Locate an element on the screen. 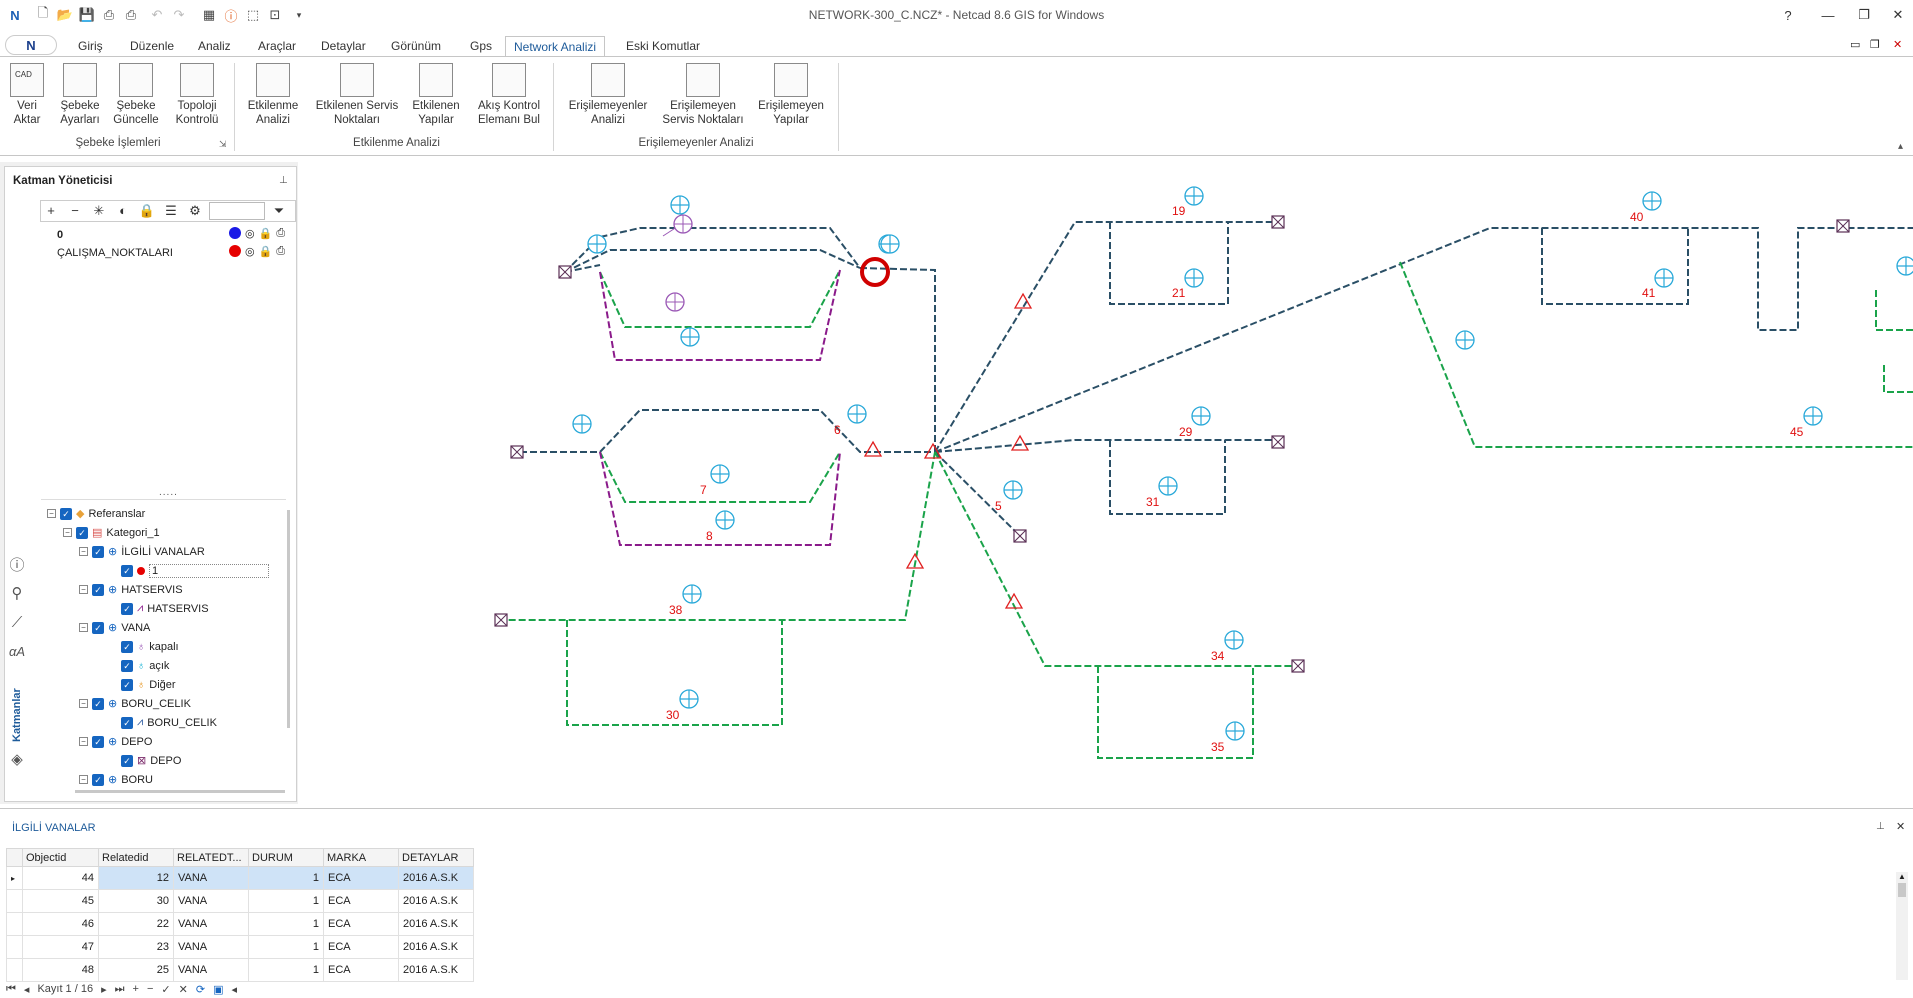 The height and width of the screenshot is (998, 1913). layer-row-calisma-noktalari: ÇALIŞMA_NOKTALARI is located at coordinates (115, 253).